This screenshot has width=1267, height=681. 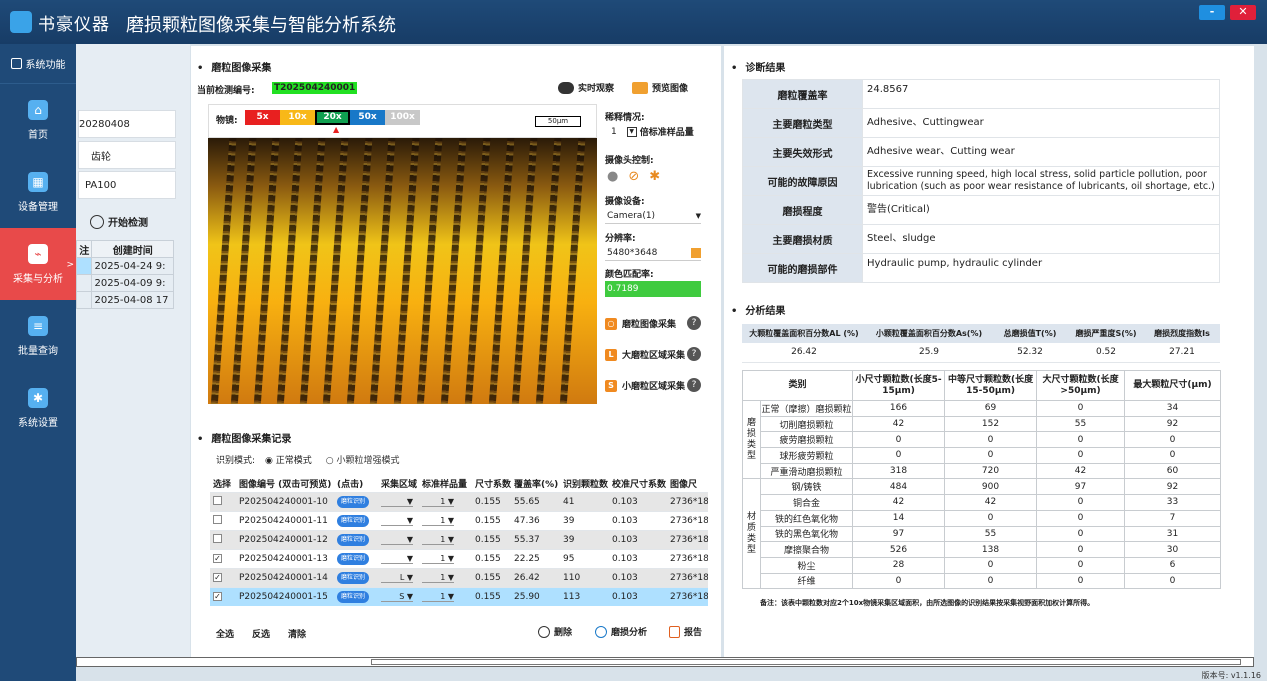 I want to click on mode-small-radio: ○ 小颗粒增强模式, so click(x=363, y=459).